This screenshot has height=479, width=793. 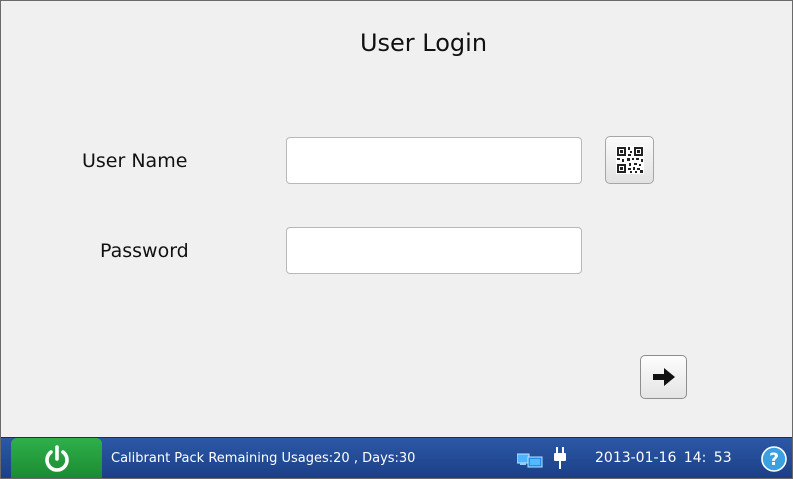 I want to click on password-label: Password, so click(x=144, y=251).